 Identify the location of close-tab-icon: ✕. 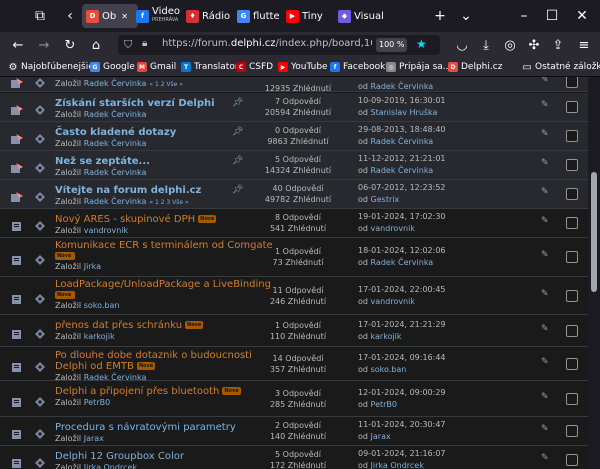
(124, 16).